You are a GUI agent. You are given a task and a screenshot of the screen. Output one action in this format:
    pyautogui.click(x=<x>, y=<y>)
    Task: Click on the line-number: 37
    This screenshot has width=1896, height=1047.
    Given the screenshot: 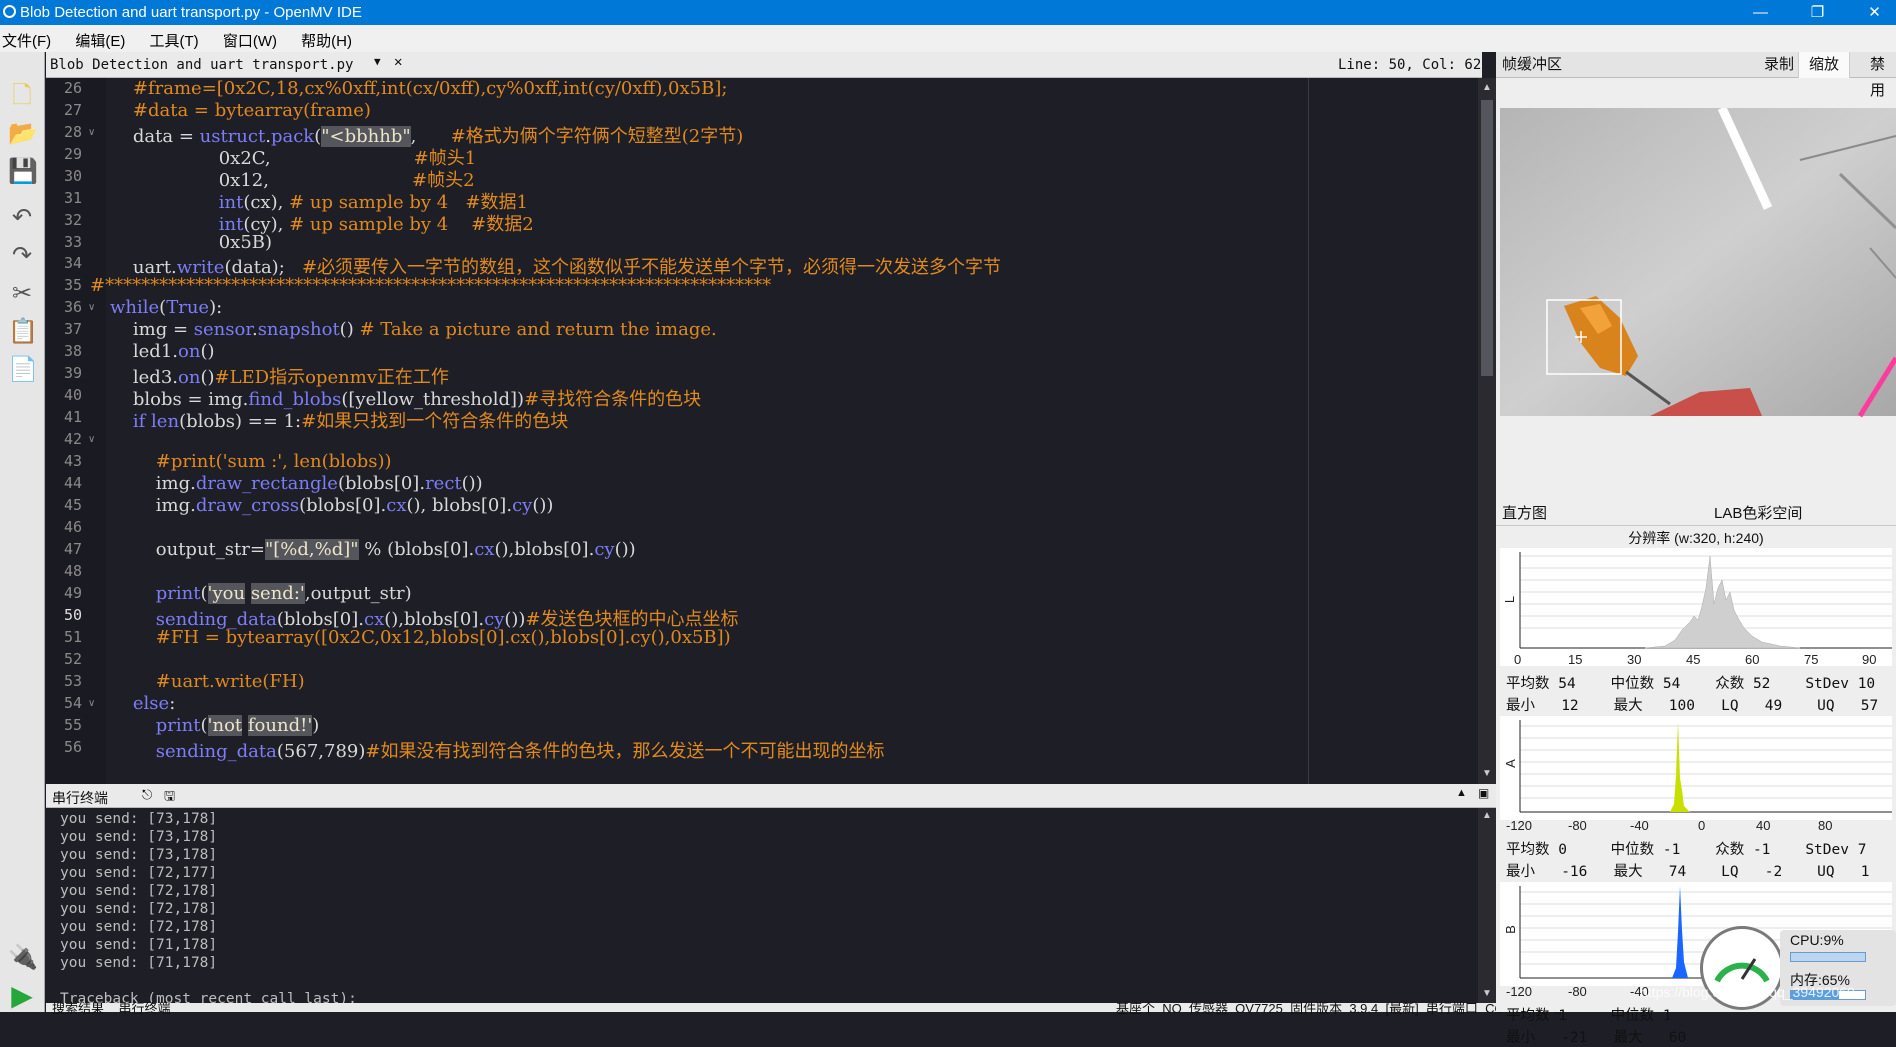 What is the action you would take?
    pyautogui.click(x=72, y=329)
    